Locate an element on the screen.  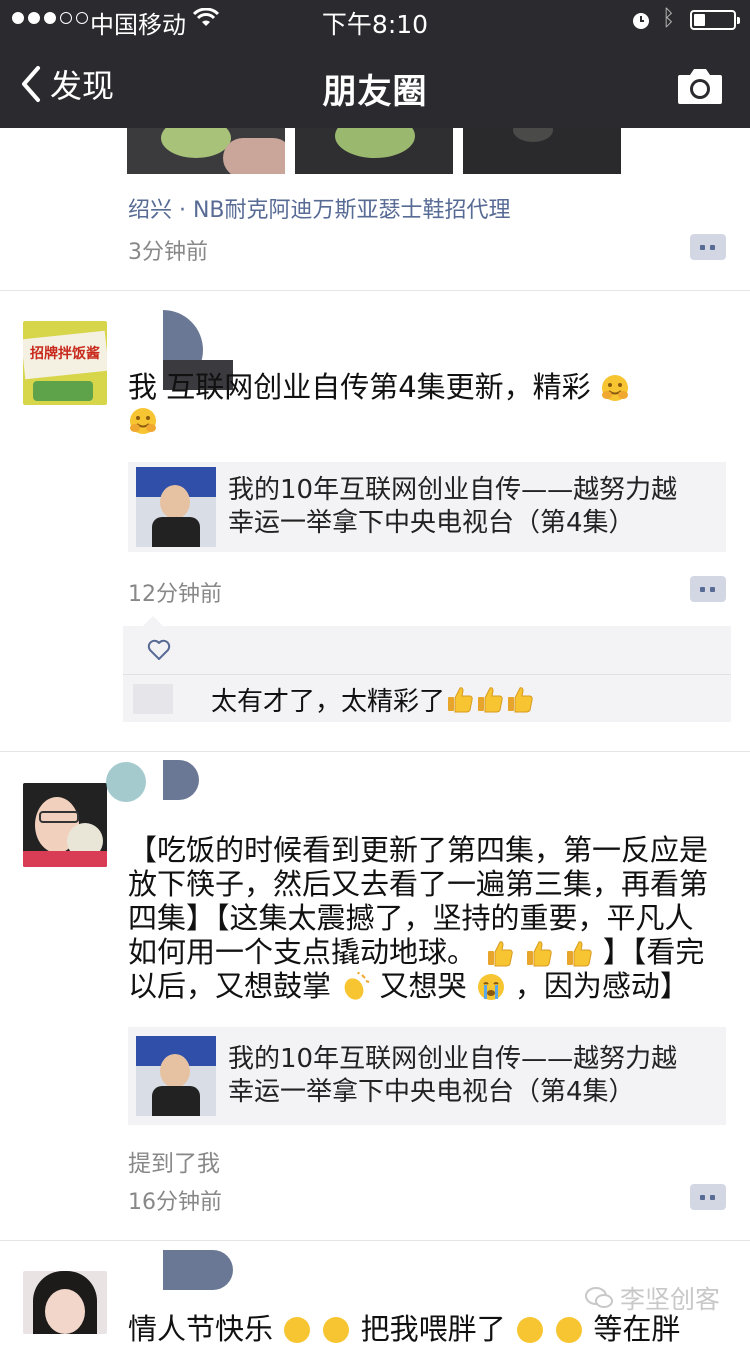
heart-icon is located at coordinates (159, 649).